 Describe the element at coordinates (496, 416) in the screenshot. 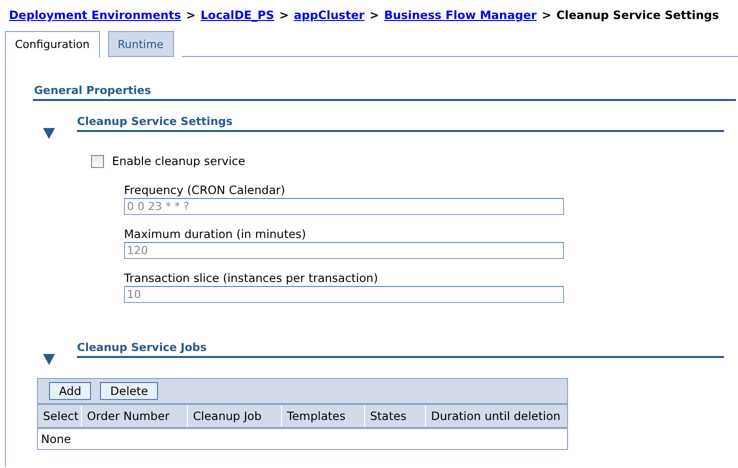

I see `column-header: Duration until deletion` at that location.